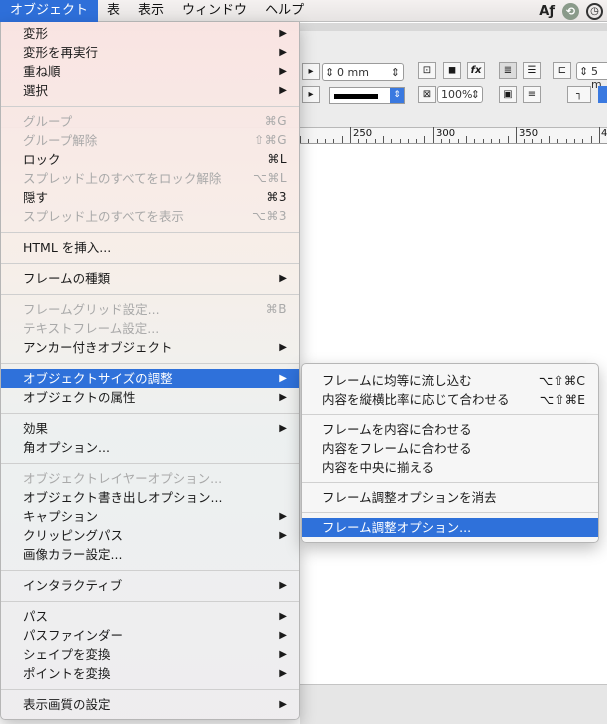  Describe the element at coordinates (452, 70) in the screenshot. I see `drop-shadow-icon: ◼` at that location.